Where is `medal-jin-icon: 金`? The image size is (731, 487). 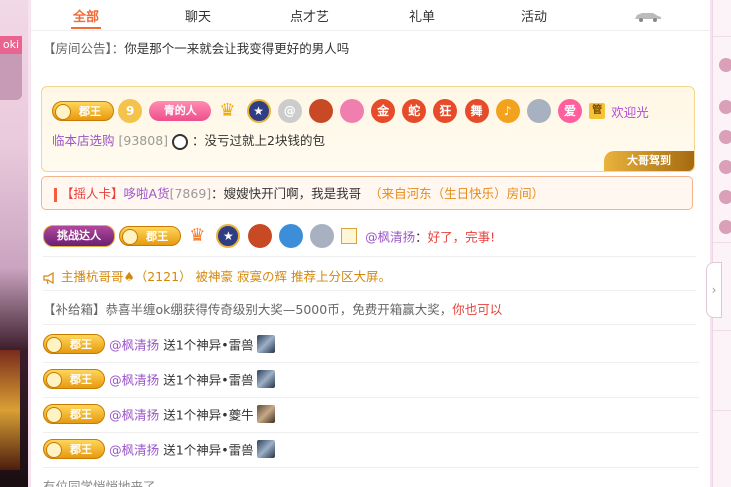
medal-jin-icon: 金 is located at coordinates (383, 111).